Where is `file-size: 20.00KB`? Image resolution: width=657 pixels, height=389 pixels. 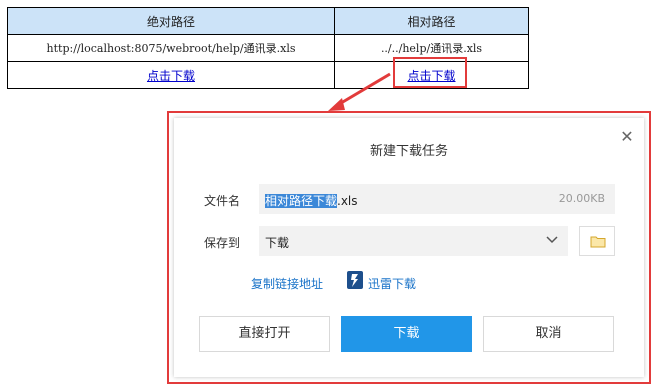
file-size: 20.00KB is located at coordinates (581, 198).